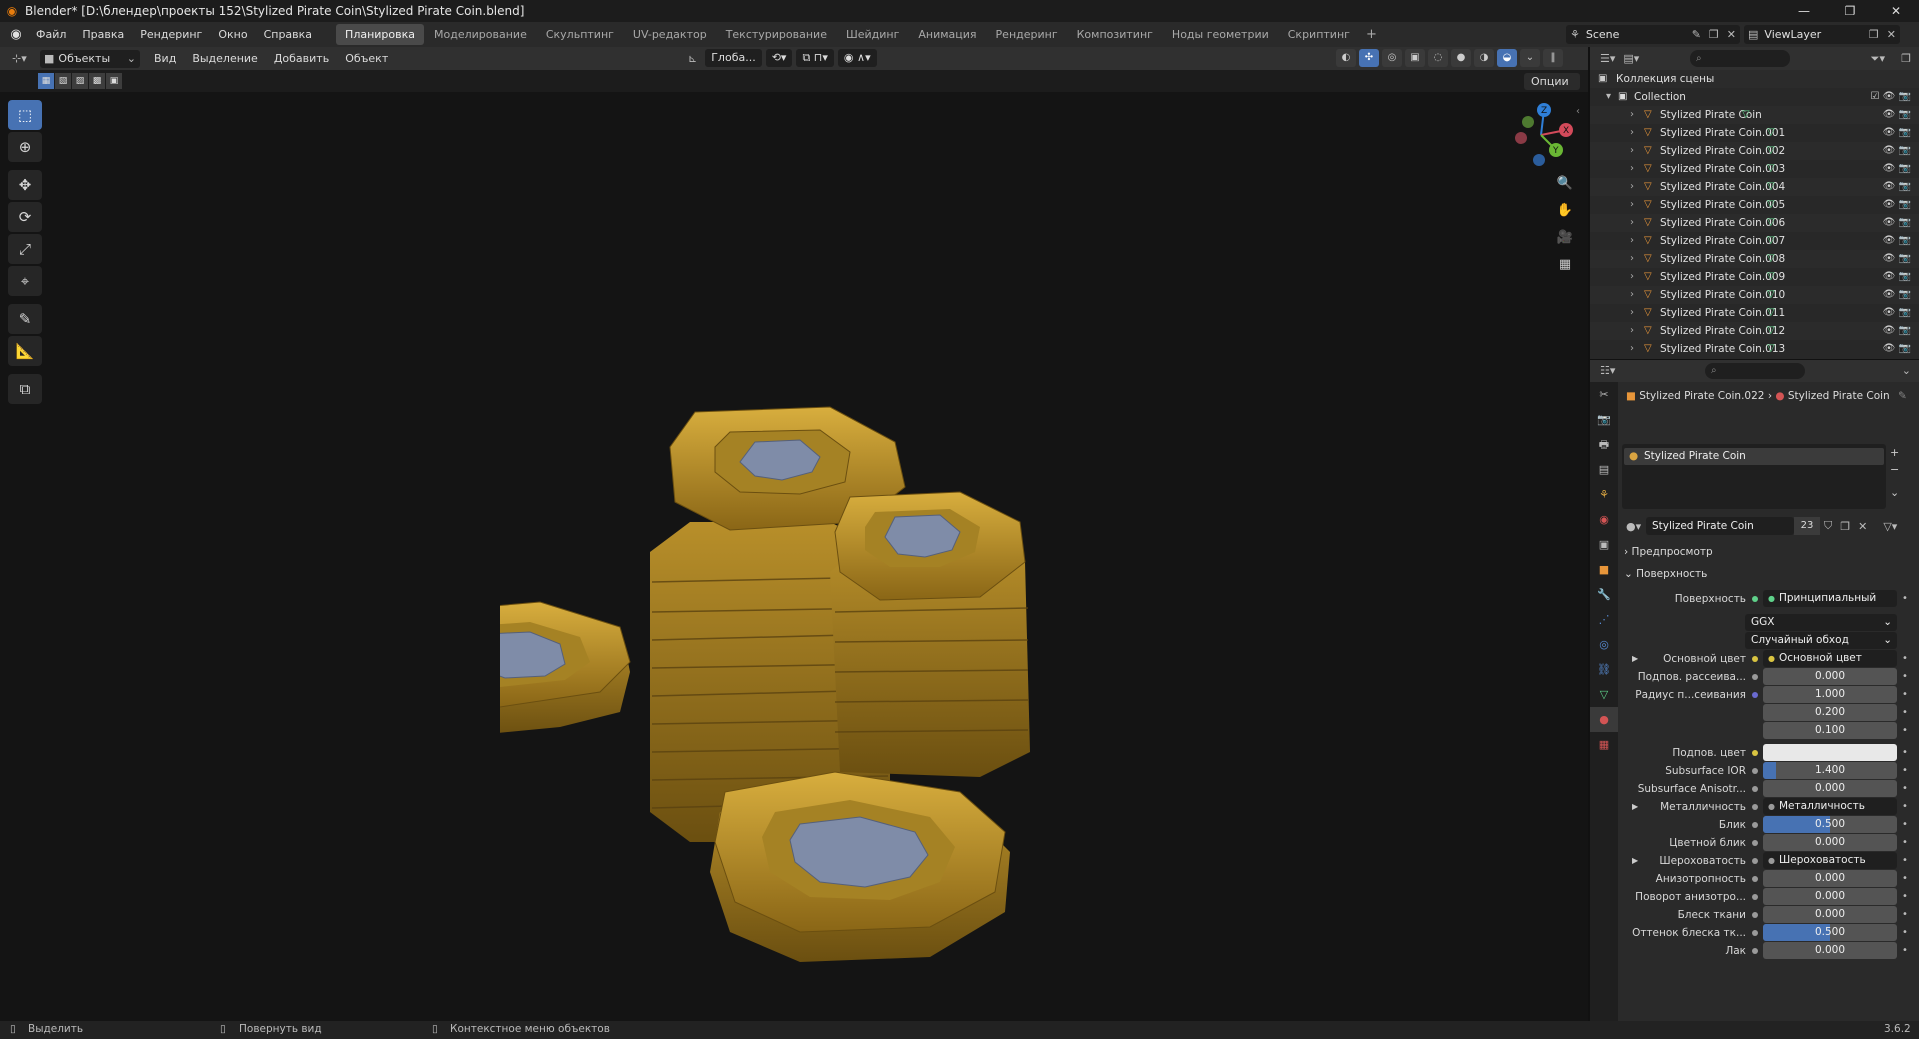  Describe the element at coordinates (1906, 370) in the screenshot. I see `properties-options-icon: ⌄` at that location.